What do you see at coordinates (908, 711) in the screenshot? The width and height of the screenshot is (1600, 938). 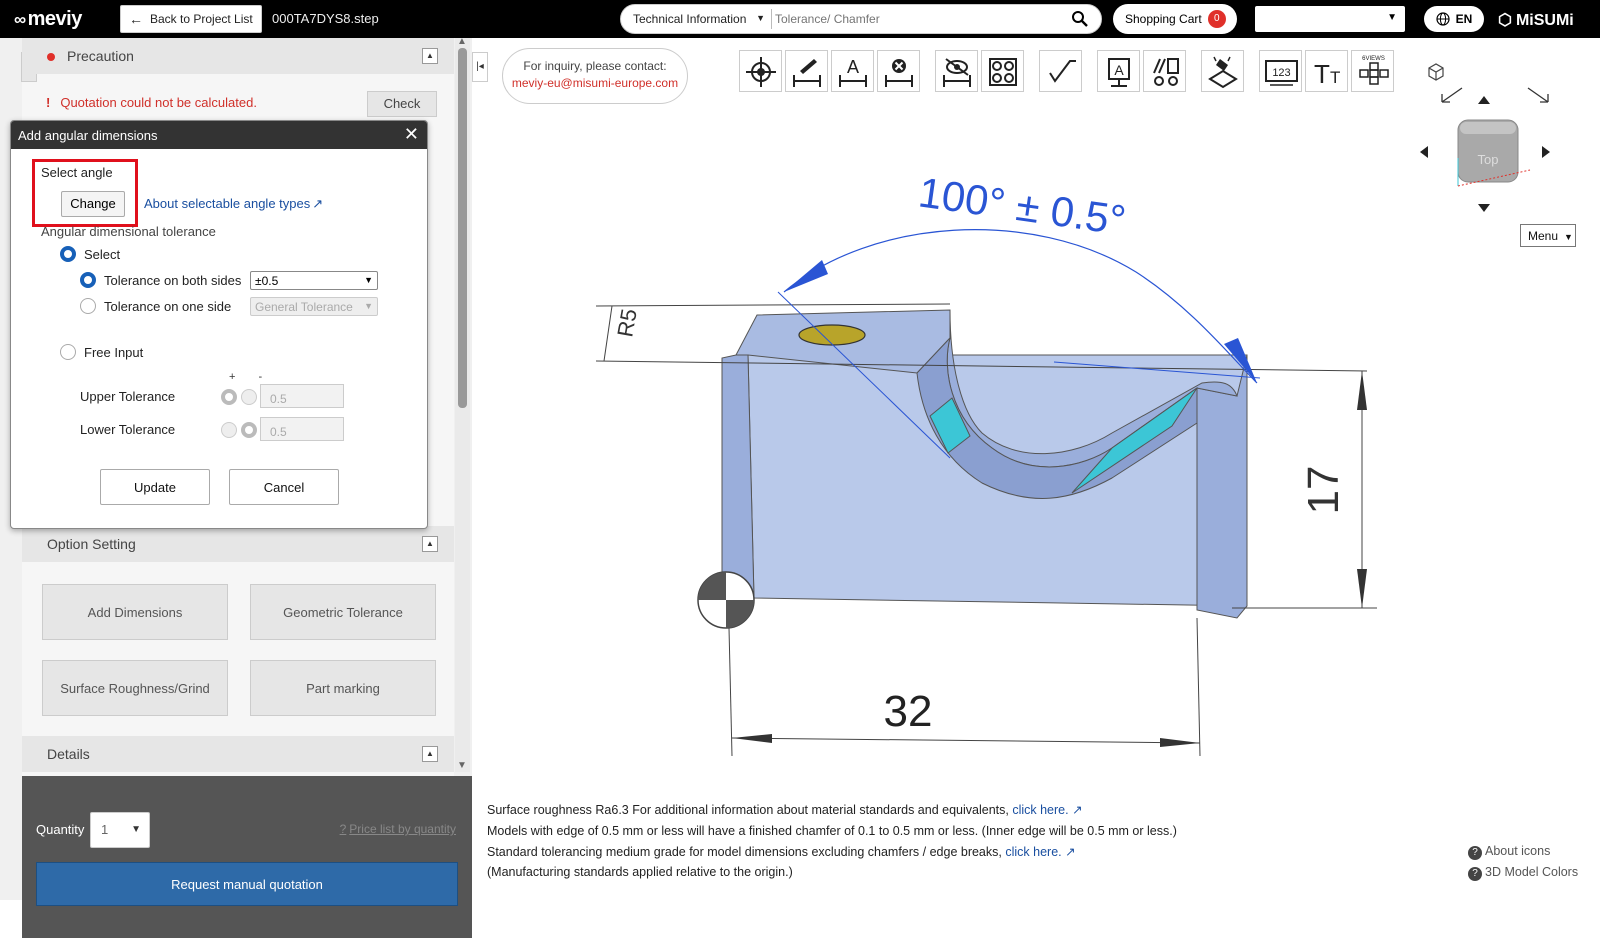 I see `width-dimension-label: 32` at bounding box center [908, 711].